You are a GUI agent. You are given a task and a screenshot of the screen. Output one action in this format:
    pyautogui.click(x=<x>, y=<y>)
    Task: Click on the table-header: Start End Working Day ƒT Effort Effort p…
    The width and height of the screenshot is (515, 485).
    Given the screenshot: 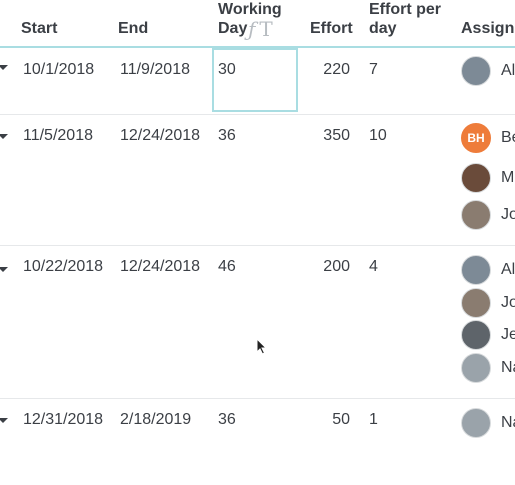 What is the action you would take?
    pyautogui.click(x=257, y=24)
    